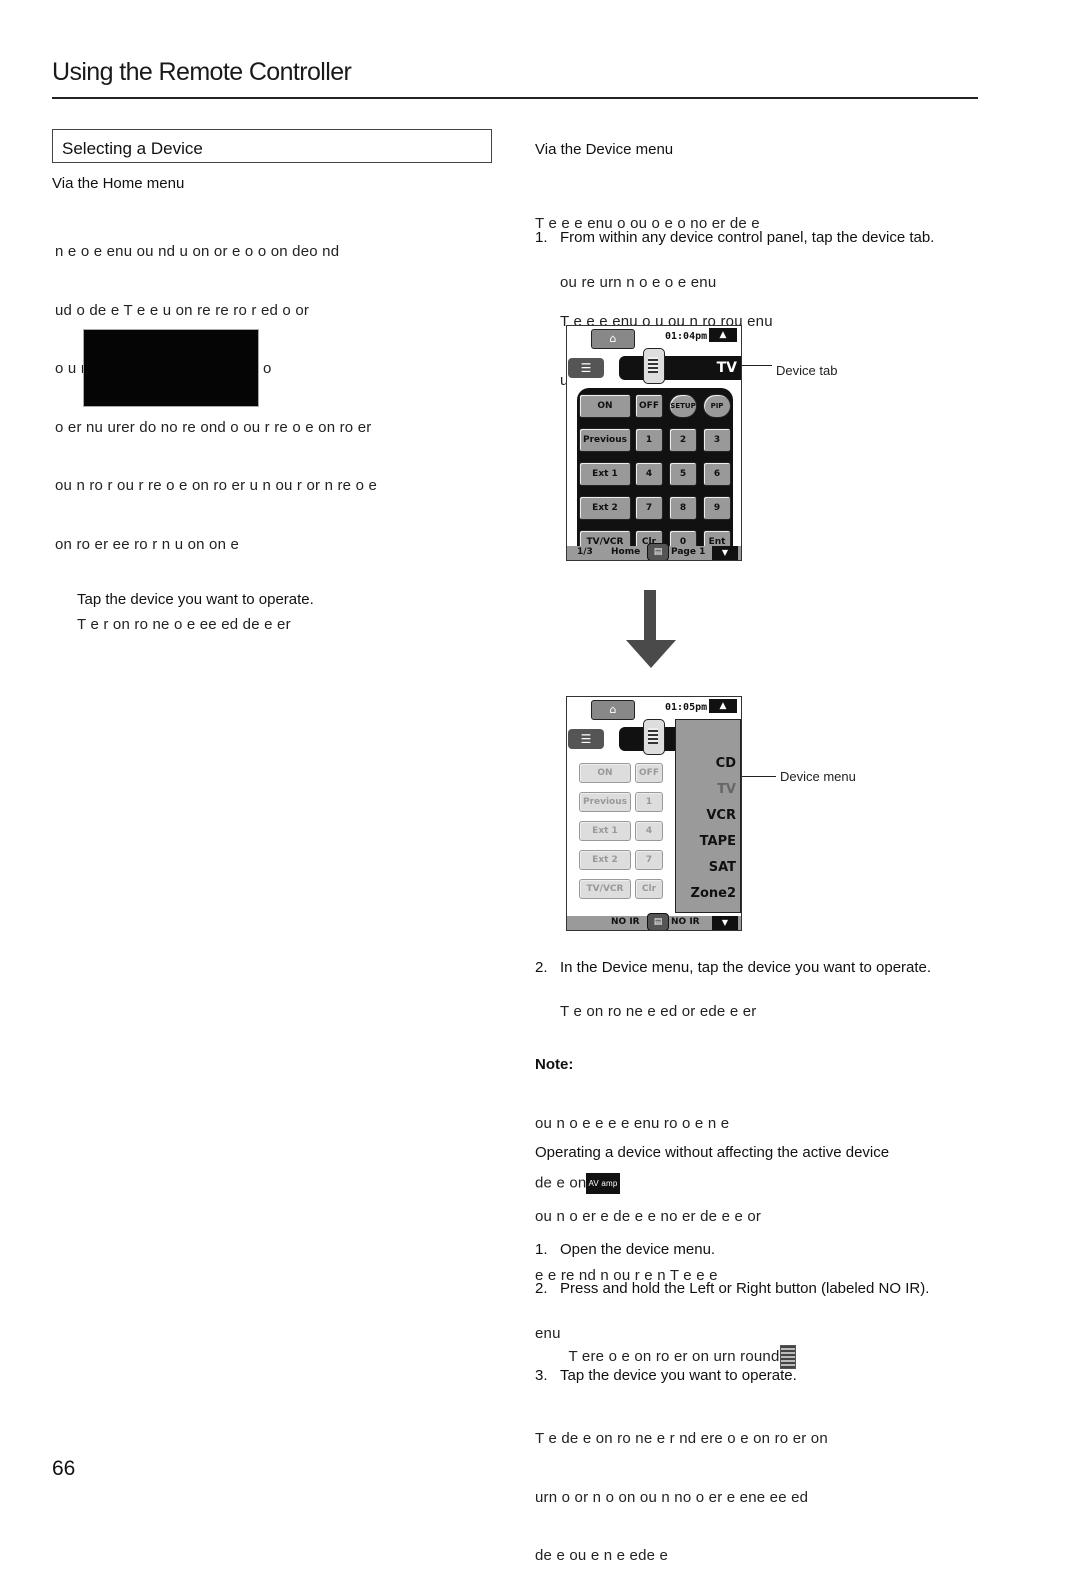 The width and height of the screenshot is (1080, 1585). I want to click on faded-key-previous: Previous, so click(605, 802).